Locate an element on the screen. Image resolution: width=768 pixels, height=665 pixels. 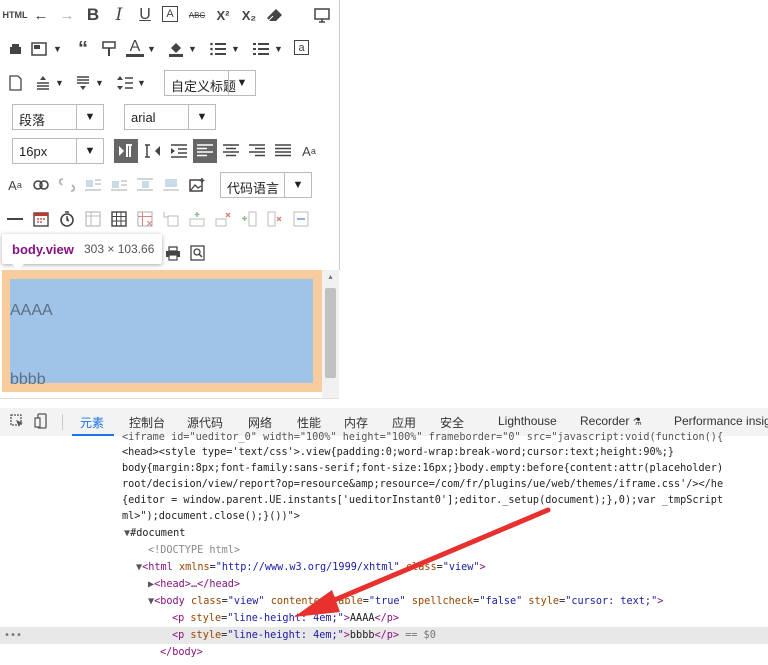
insert-row-icon is located at coordinates (197, 219).